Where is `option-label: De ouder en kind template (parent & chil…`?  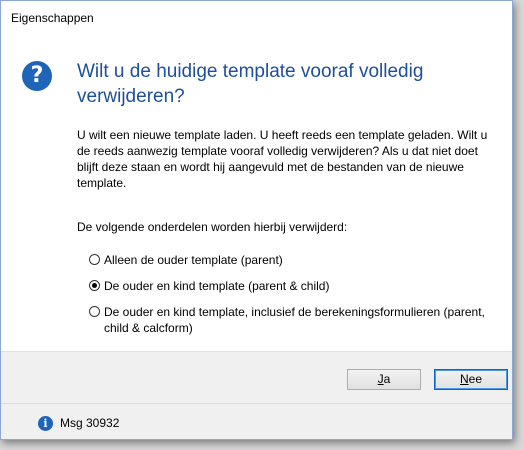
option-label: De ouder en kind template (parent & chil… is located at coordinates (217, 286).